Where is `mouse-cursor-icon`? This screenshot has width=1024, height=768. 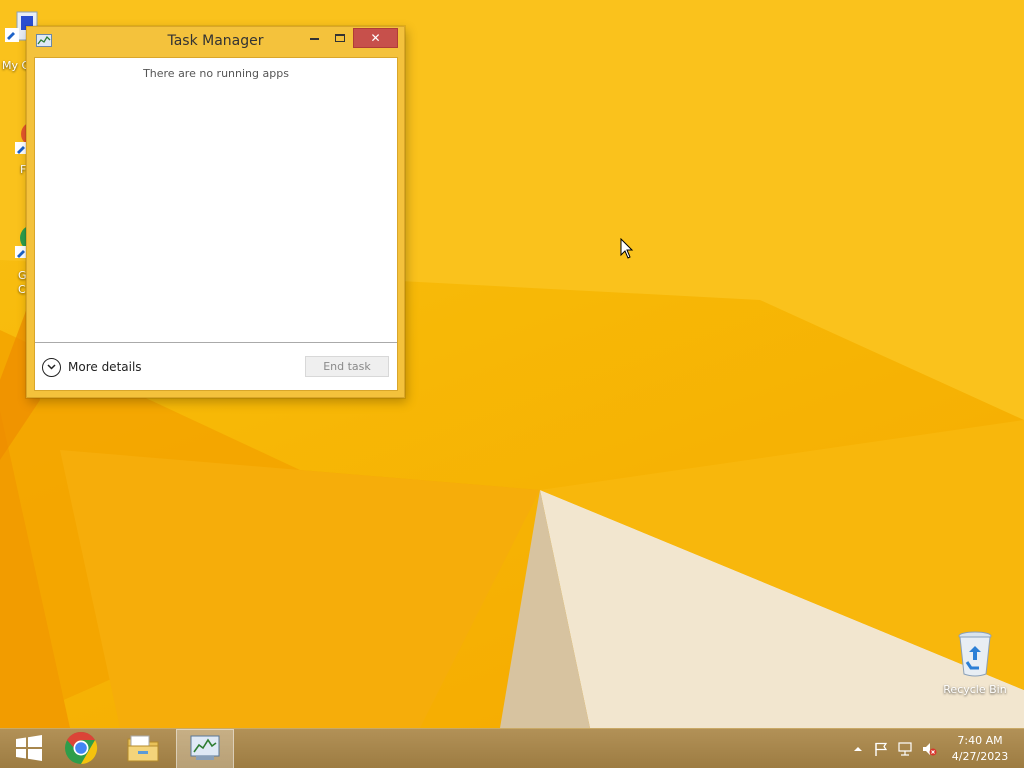
mouse-cursor-icon is located at coordinates (627, 250).